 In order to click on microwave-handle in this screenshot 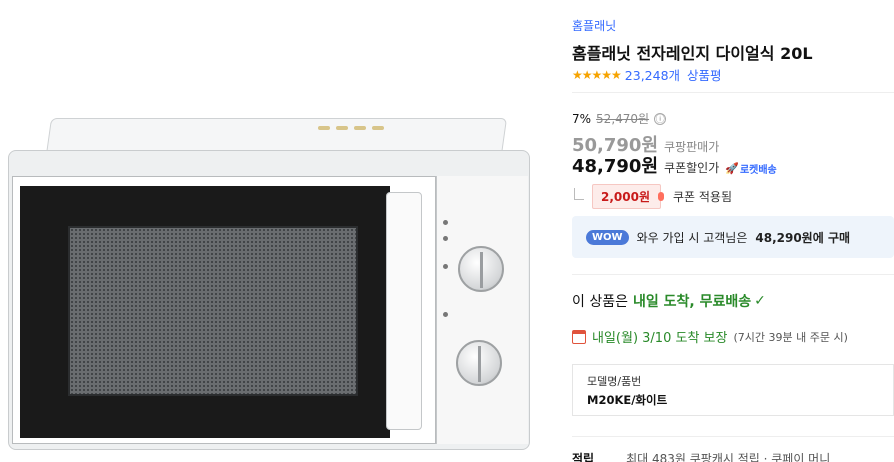, I will do `click(404, 311)`.